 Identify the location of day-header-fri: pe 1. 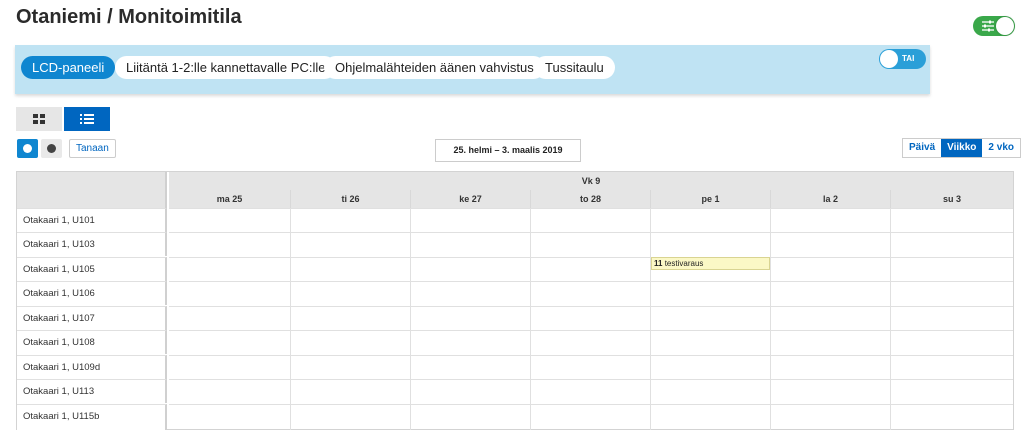
(710, 199).